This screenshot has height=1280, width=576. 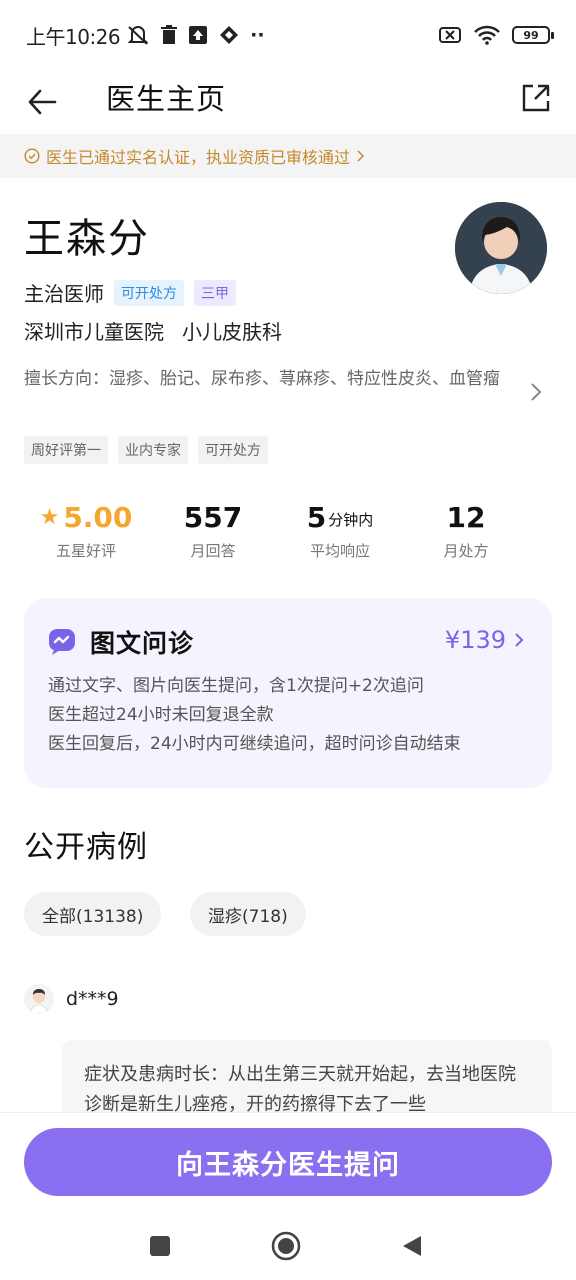 I want to click on stat-response: 5 分钟内 平均响应, so click(x=340, y=528).